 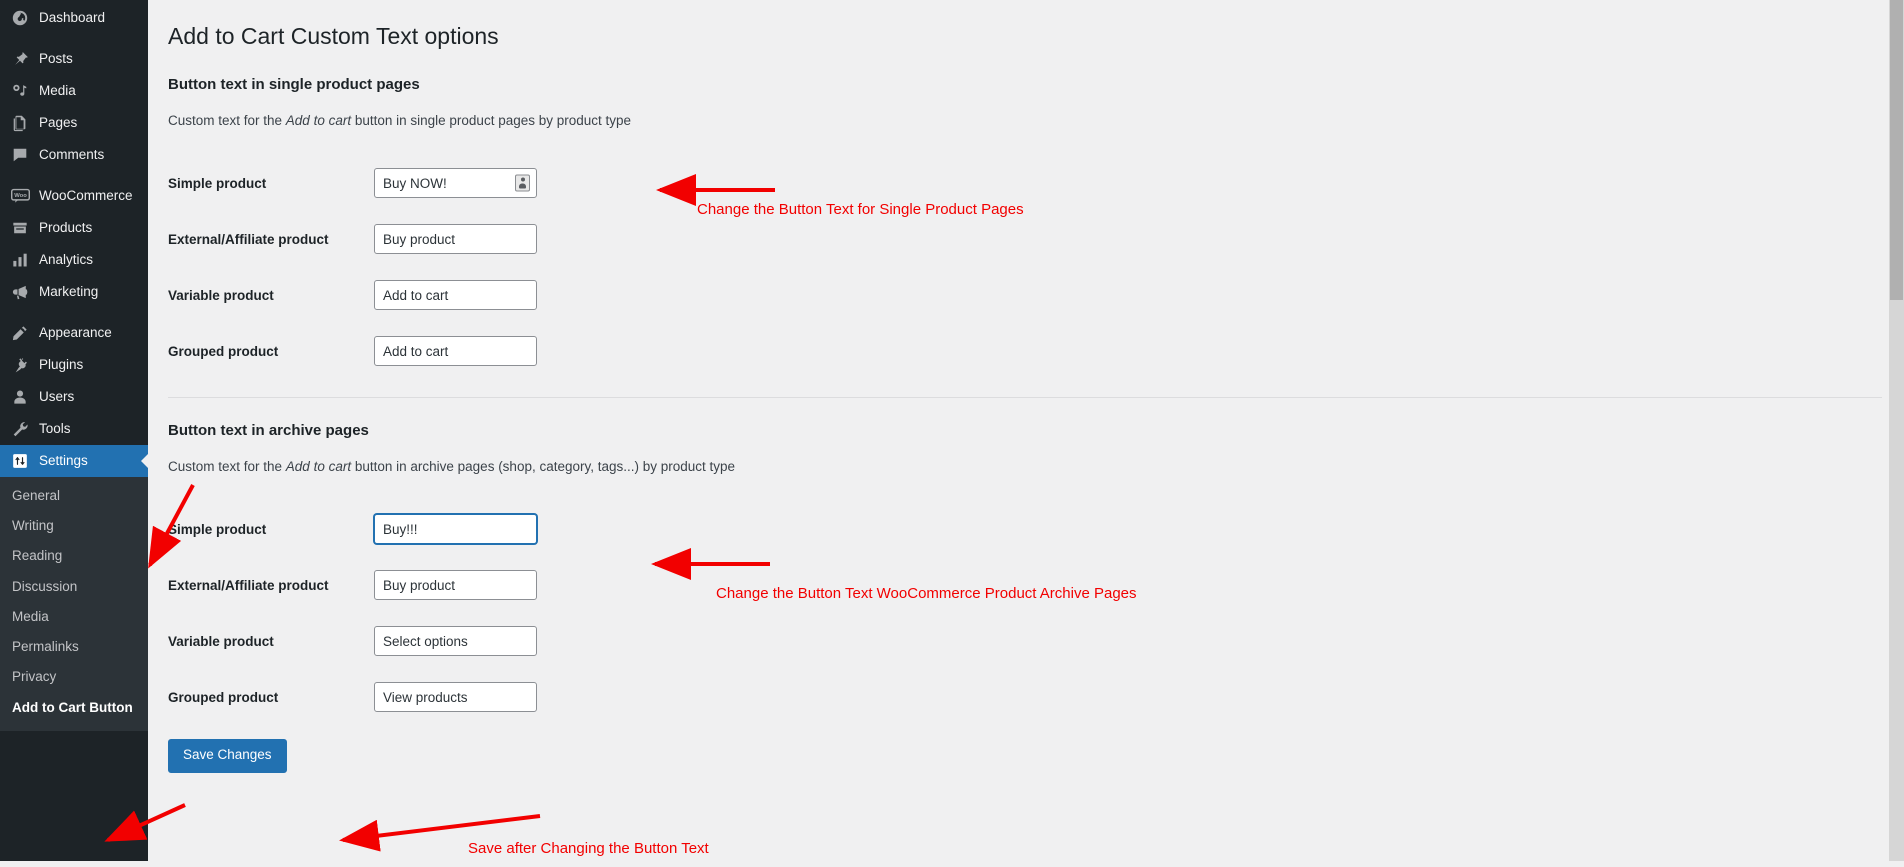 I want to click on sidebar-item-label: Analytics, so click(x=66, y=260).